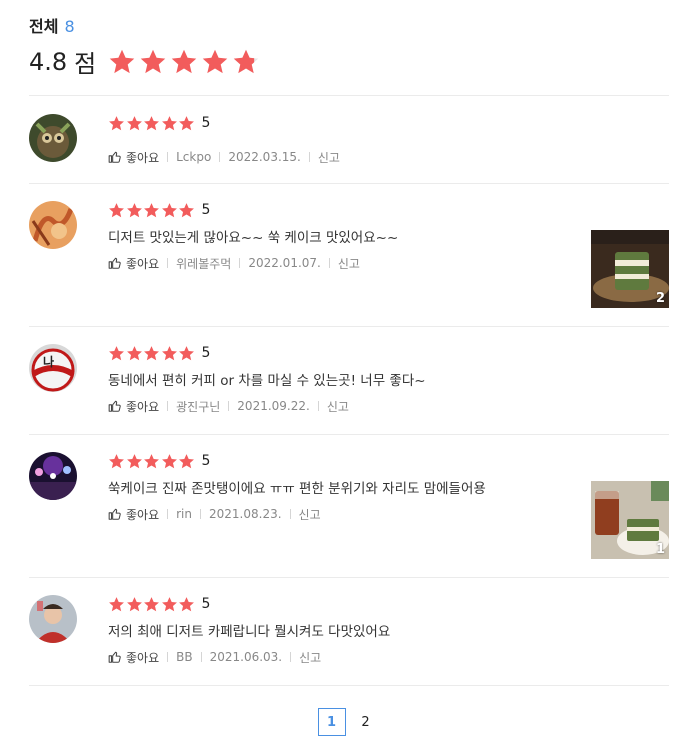 Image resolution: width=697 pixels, height=744 pixels. What do you see at coordinates (69, 26) in the screenshot?
I see `total-count: 8` at bounding box center [69, 26].